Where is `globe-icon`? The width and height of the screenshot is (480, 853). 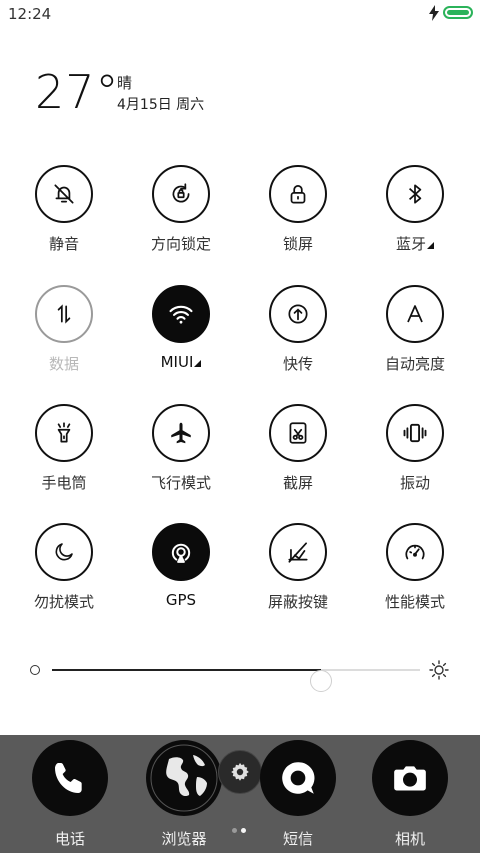
globe-icon is located at coordinates (184, 778).